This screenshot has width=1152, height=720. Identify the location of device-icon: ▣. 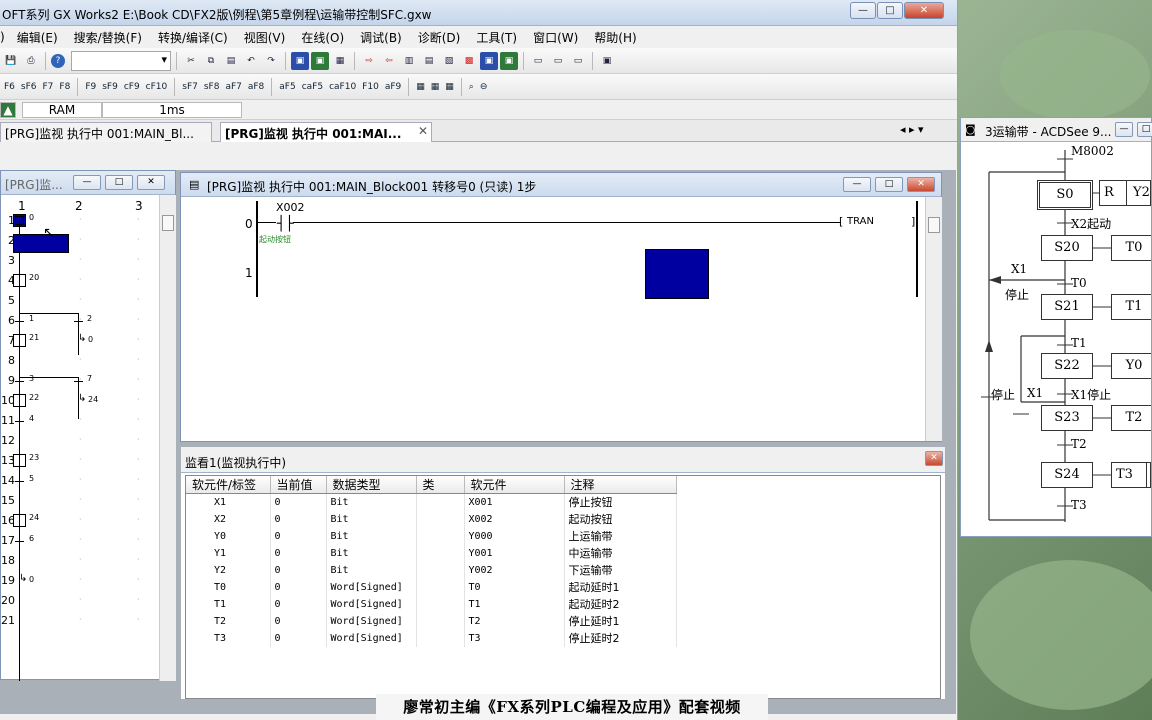
(300, 60).